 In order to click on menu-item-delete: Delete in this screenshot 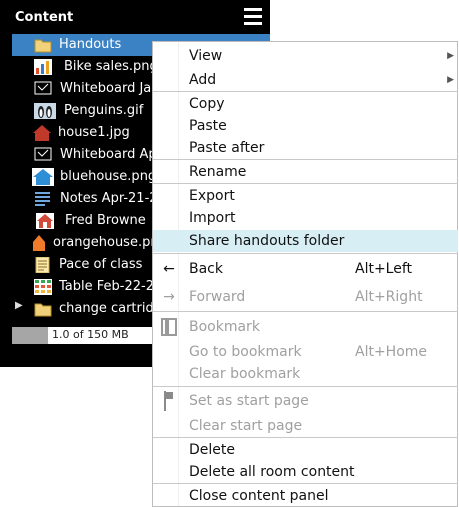, I will do `click(305, 450)`.